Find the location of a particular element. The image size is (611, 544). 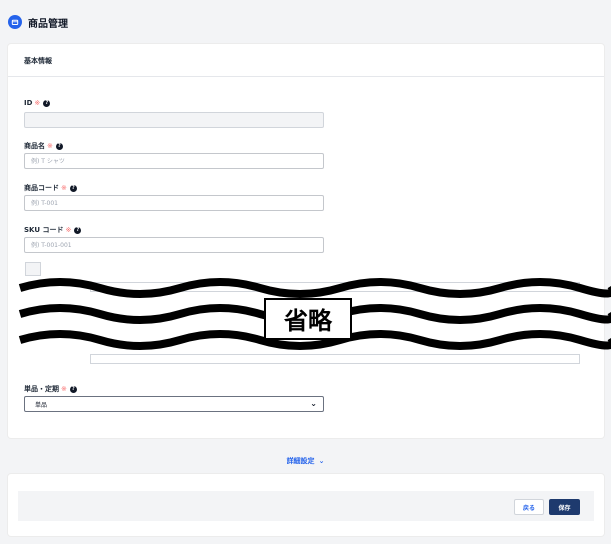

id-input is located at coordinates (174, 120).